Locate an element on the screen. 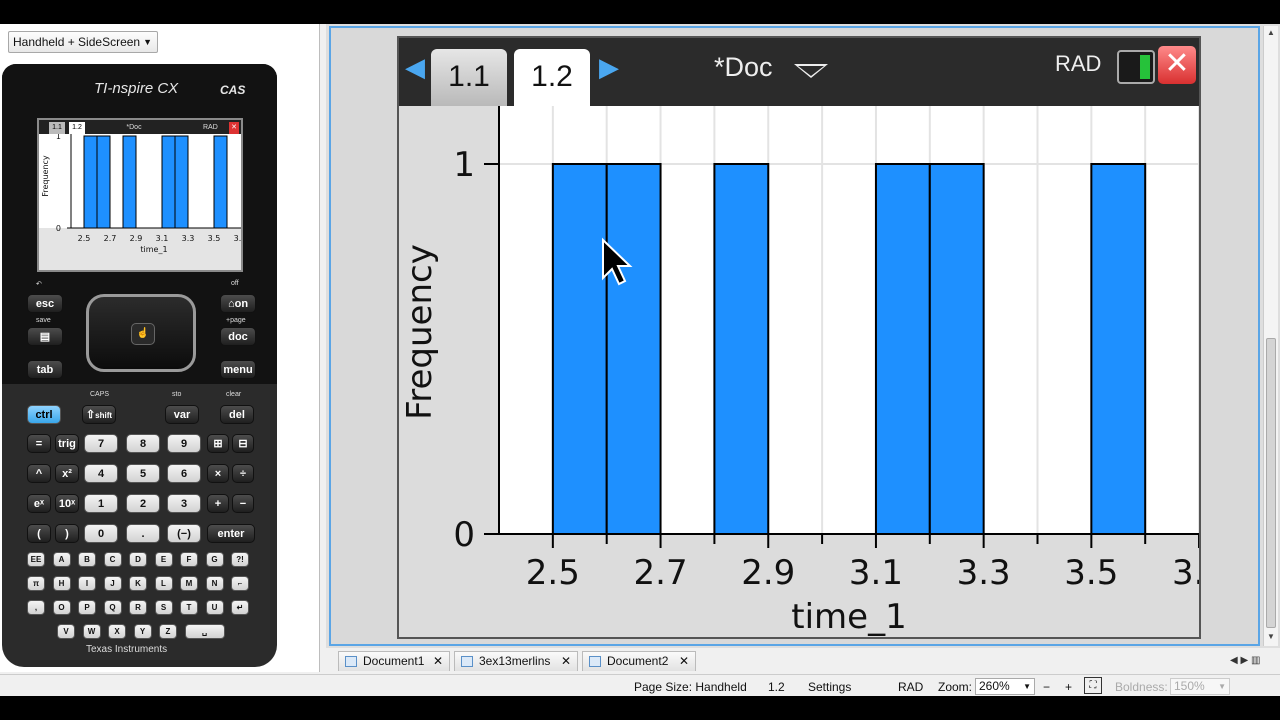  document-tab-3: Document2 ✕ is located at coordinates (639, 661).